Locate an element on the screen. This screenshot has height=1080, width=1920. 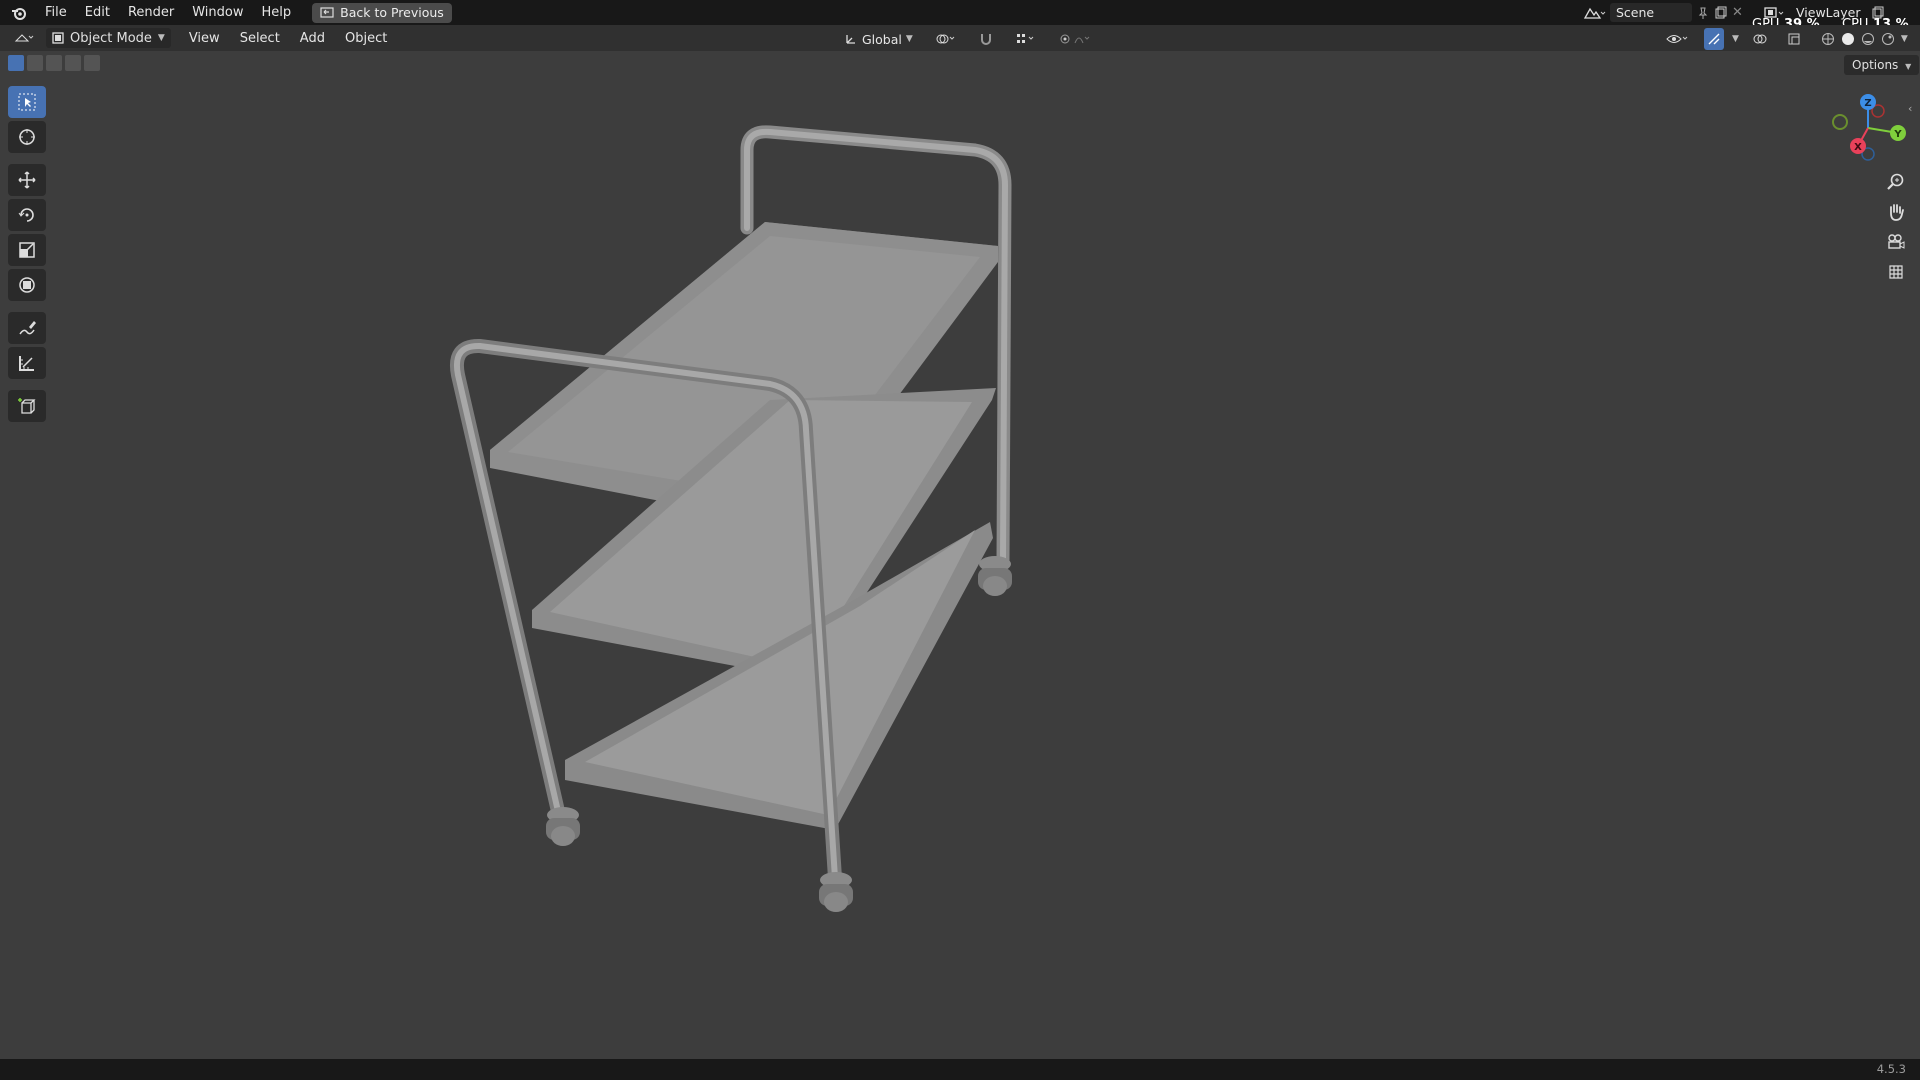
menu-file: File is located at coordinates (56, 12).